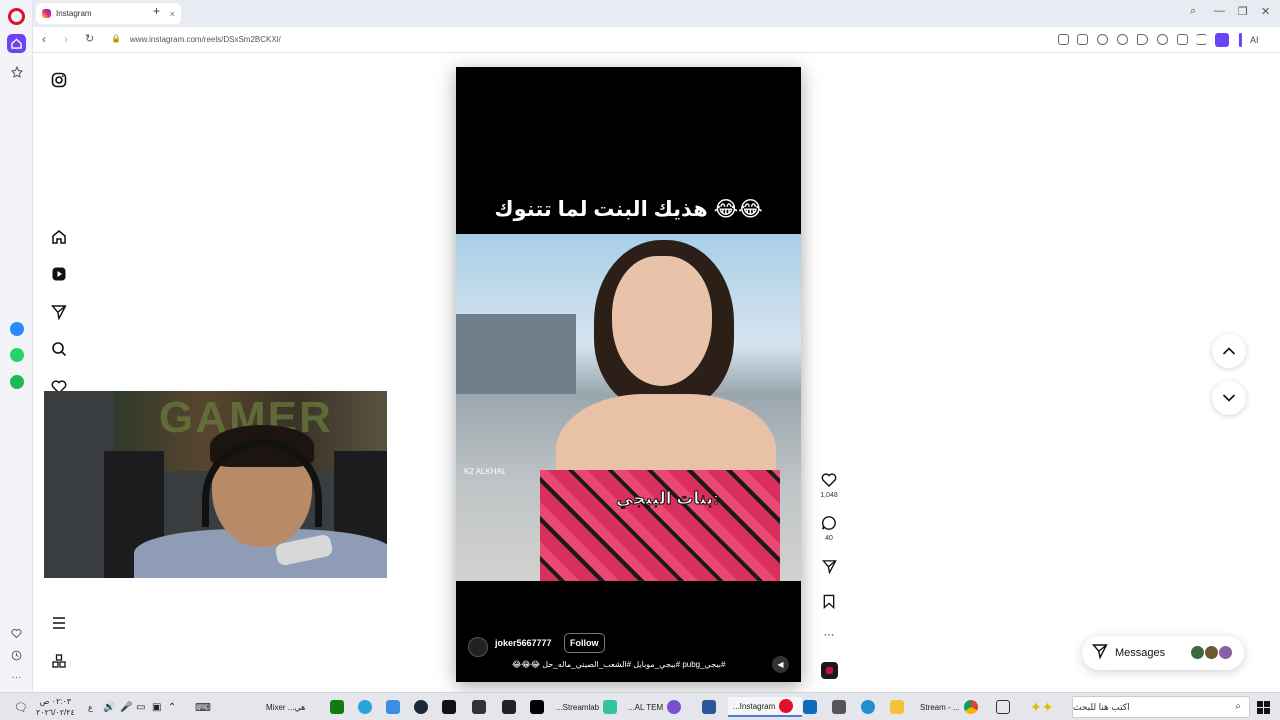 The width and height of the screenshot is (1280, 720). I want to click on store-icon, so click(839, 707).